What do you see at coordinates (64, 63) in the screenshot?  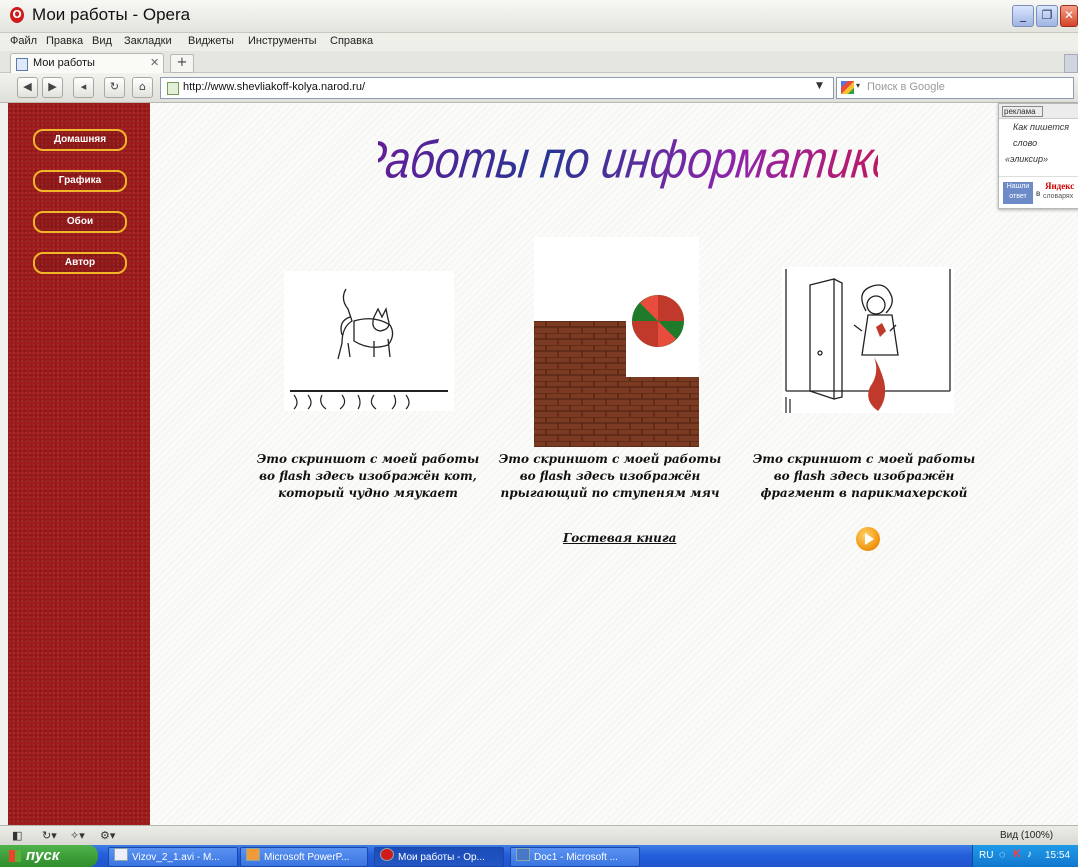 I see `tab-label: Мои работы` at bounding box center [64, 63].